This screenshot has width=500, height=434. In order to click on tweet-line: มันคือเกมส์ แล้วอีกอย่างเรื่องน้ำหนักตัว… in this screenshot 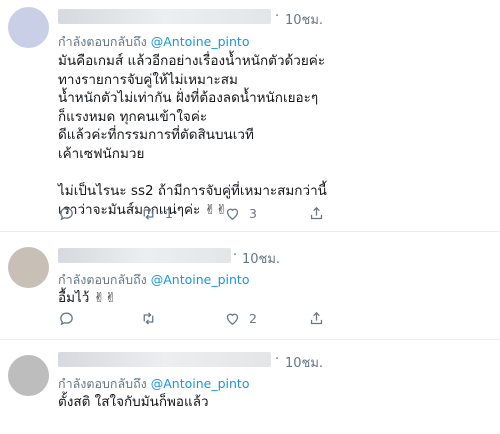, I will do `click(192, 61)`.